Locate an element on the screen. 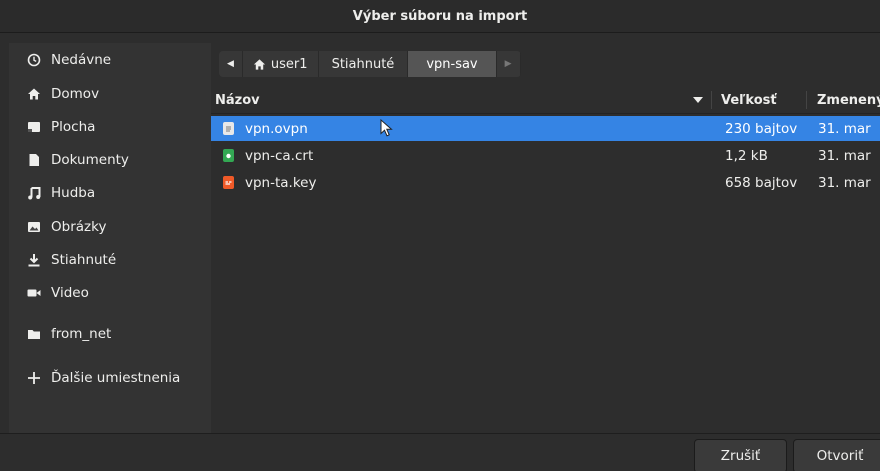 This screenshot has width=880, height=471. path-segment-label: Stiahnuté is located at coordinates (363, 64).